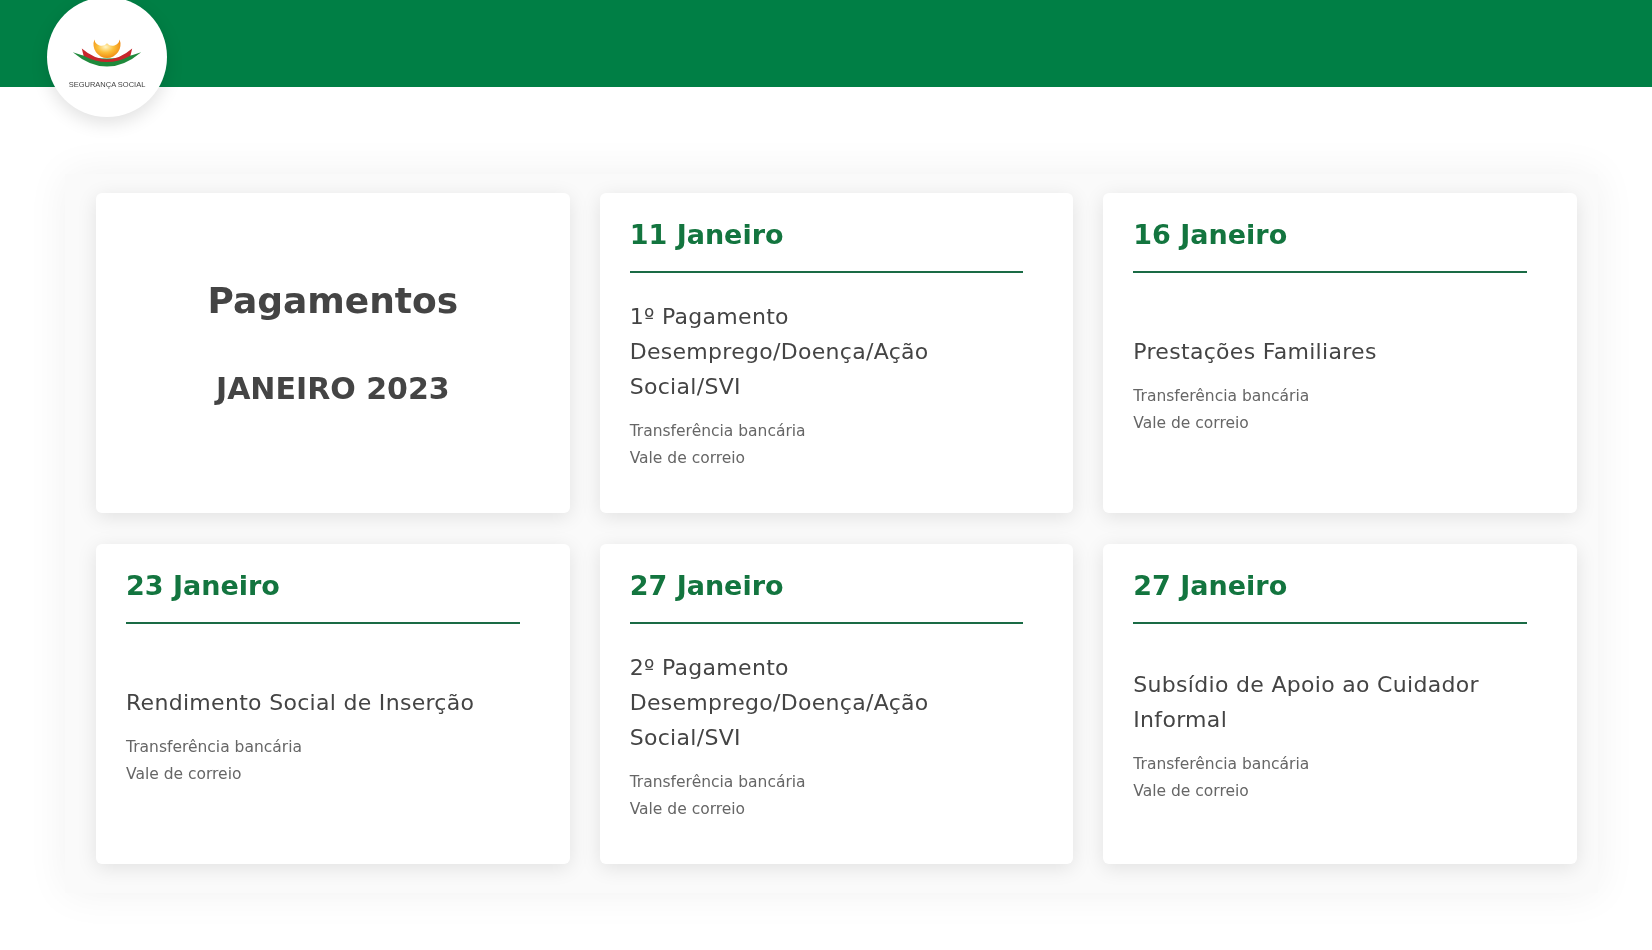  What do you see at coordinates (1255, 351) in the screenshot?
I see `benefit-name: Prestações Familiares` at bounding box center [1255, 351].